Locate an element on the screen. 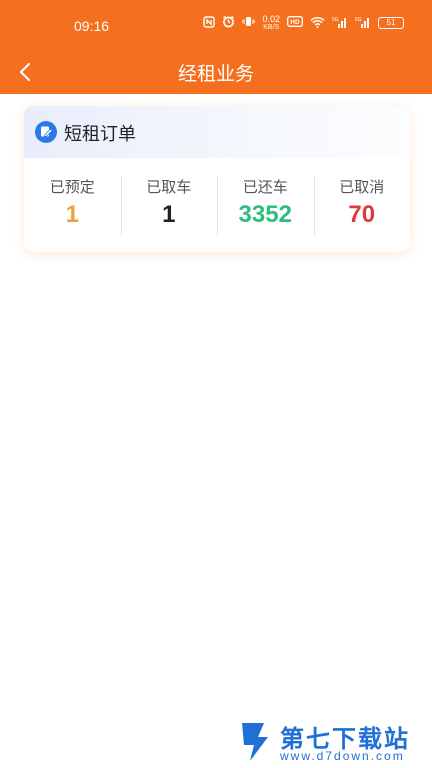  stat-label: 已还车 is located at coordinates (265, 187).